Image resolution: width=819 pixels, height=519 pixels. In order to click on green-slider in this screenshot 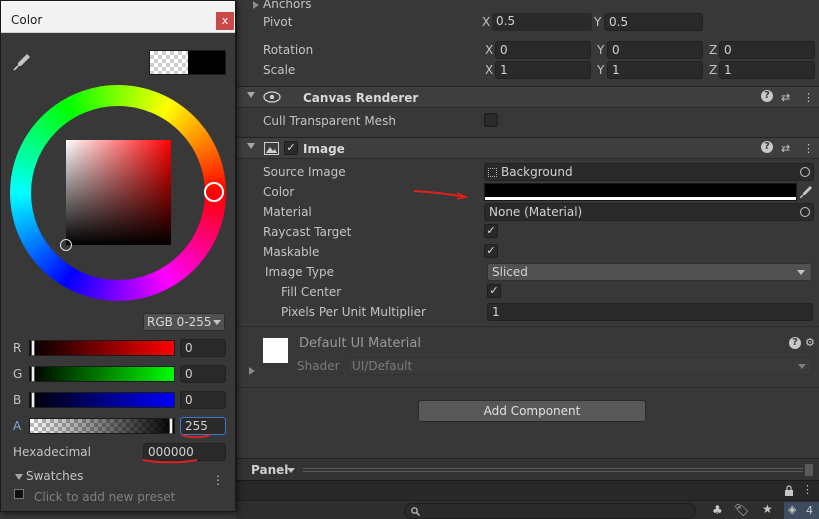, I will do `click(102, 374)`.